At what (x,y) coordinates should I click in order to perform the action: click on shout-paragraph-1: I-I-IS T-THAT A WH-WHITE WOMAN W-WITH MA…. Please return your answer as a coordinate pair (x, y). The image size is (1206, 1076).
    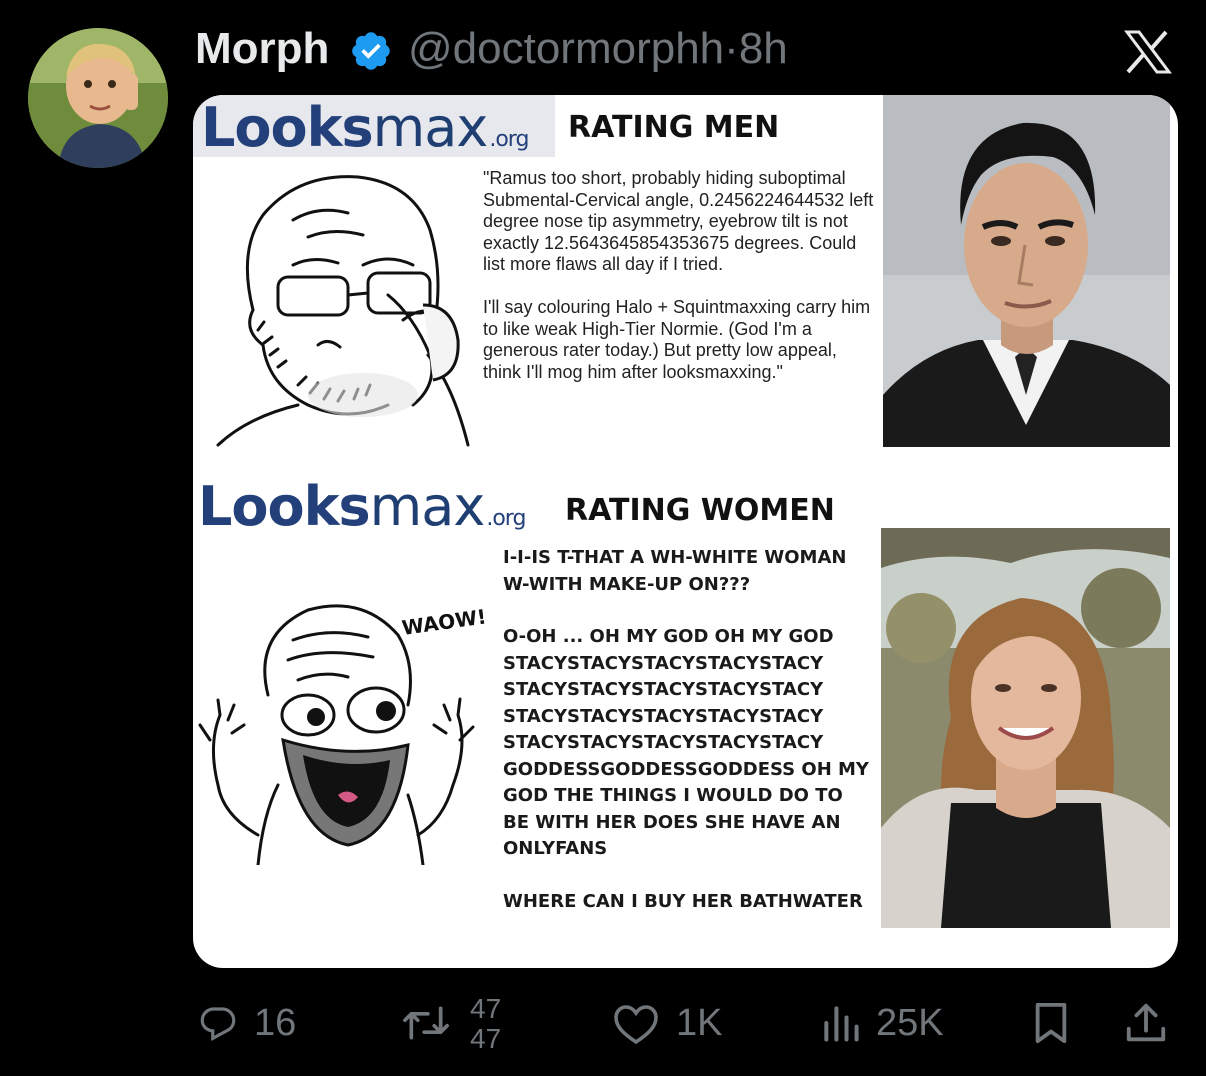
    Looking at the image, I should click on (675, 571).